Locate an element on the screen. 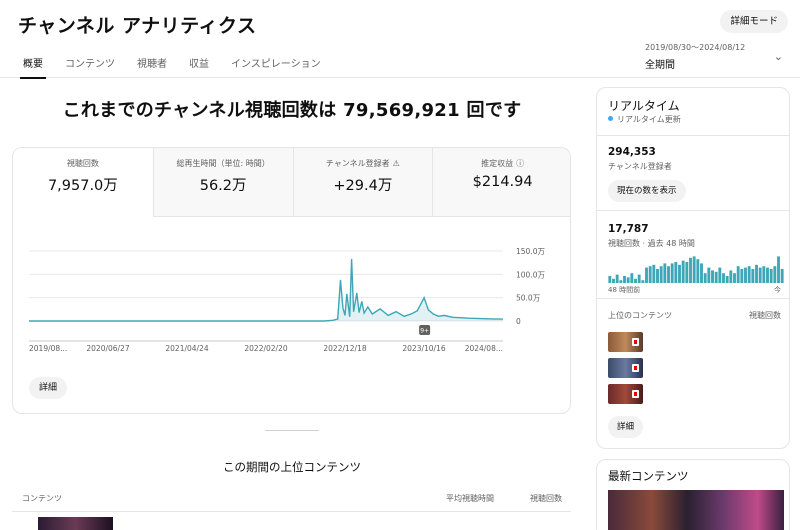 The height and width of the screenshot is (530, 800). metric-value: 56.2万 is located at coordinates (223, 186).